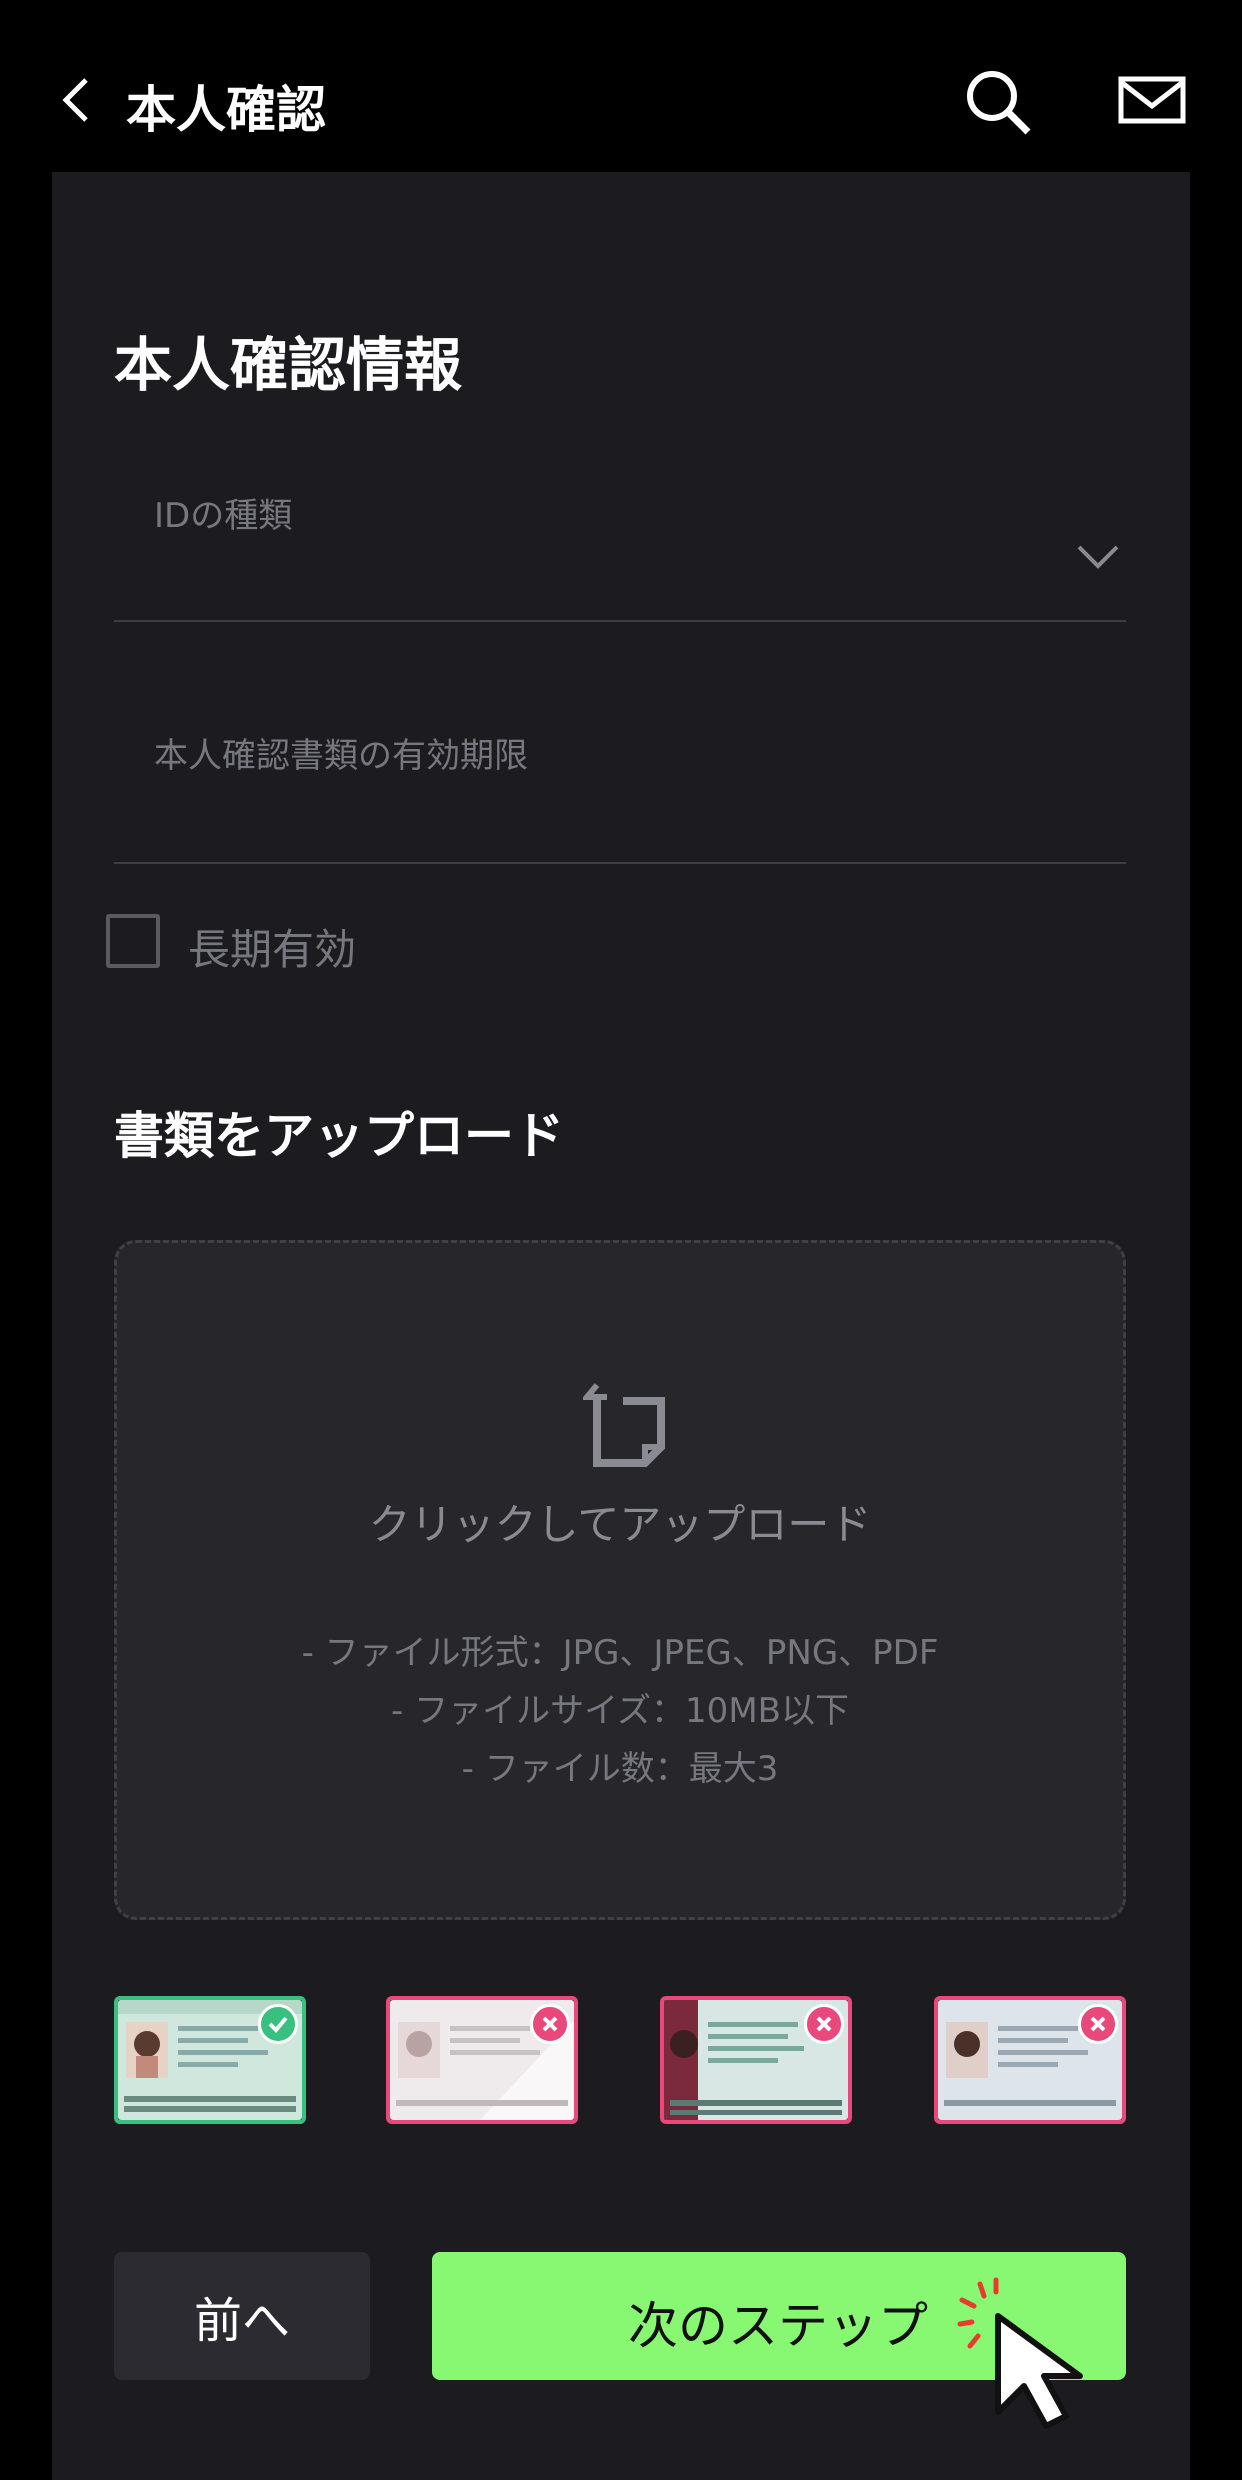  What do you see at coordinates (620, 1769) in the screenshot?
I see `upload-rule-count: - ファイル数：最大3` at bounding box center [620, 1769].